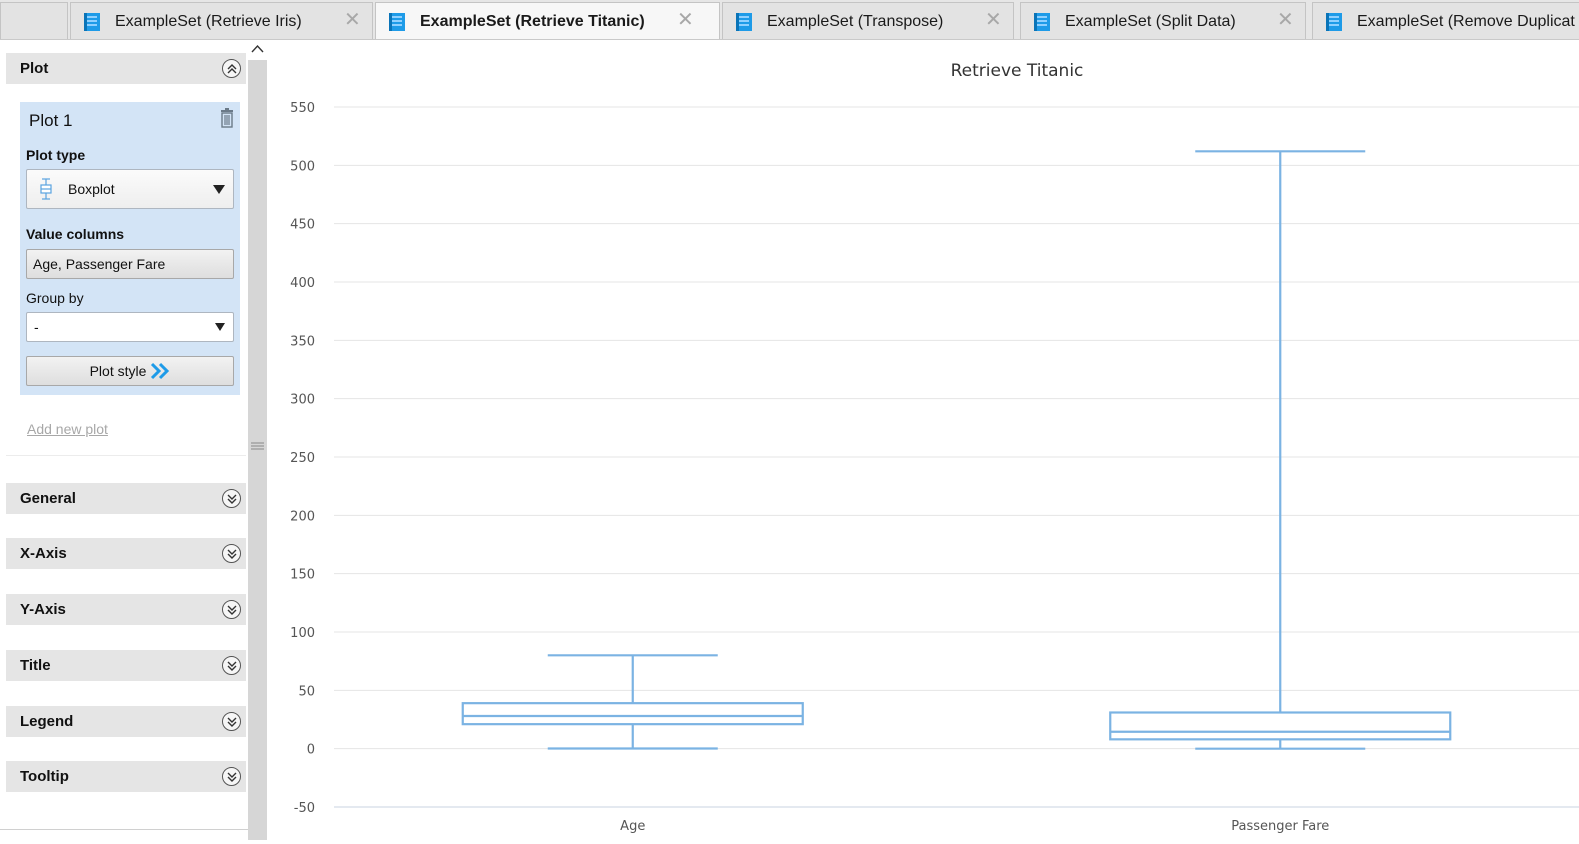  I want to click on y-tick-label: 400, so click(302, 283).